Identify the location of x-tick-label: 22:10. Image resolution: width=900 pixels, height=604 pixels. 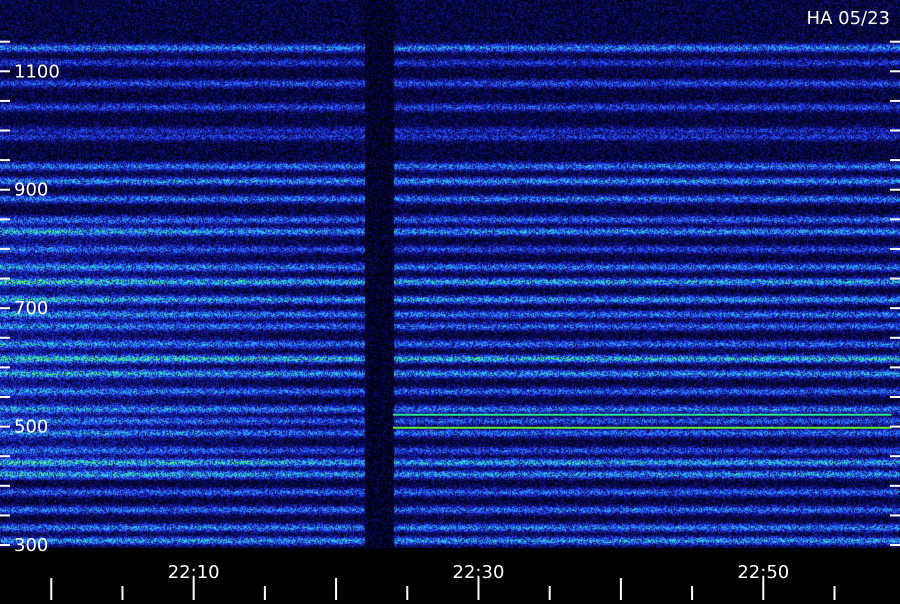
(194, 572).